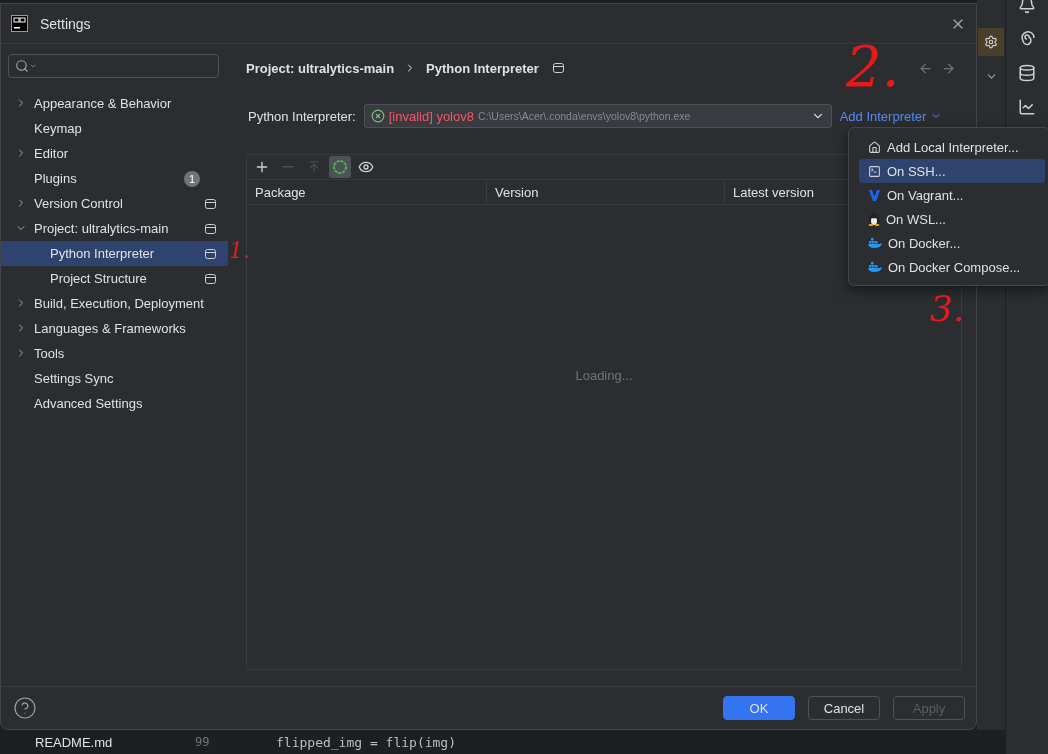 Image resolution: width=1048 pixels, height=754 pixels. What do you see at coordinates (874, 195) in the screenshot?
I see `v-logo-icon` at bounding box center [874, 195].